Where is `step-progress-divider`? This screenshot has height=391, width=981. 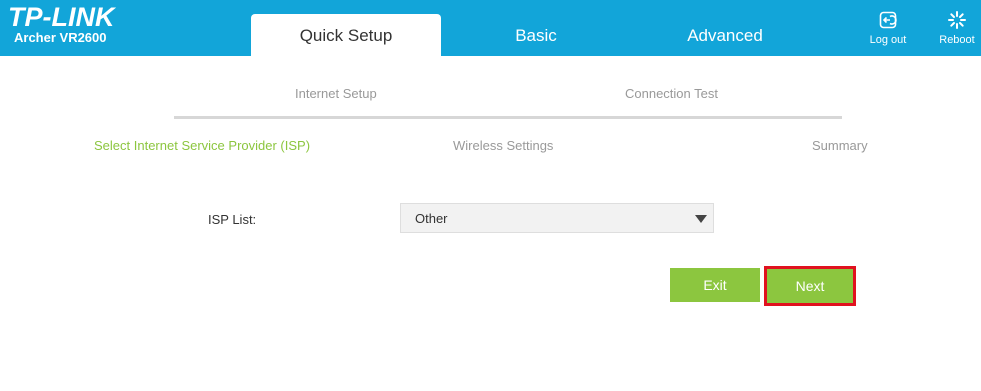
step-progress-divider is located at coordinates (508, 117).